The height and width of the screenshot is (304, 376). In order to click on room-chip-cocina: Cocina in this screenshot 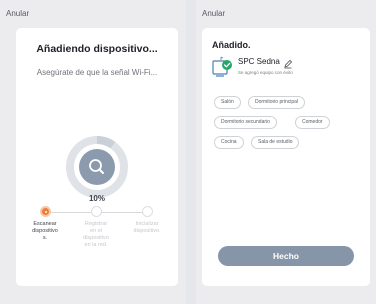, I will do `click(229, 142)`.